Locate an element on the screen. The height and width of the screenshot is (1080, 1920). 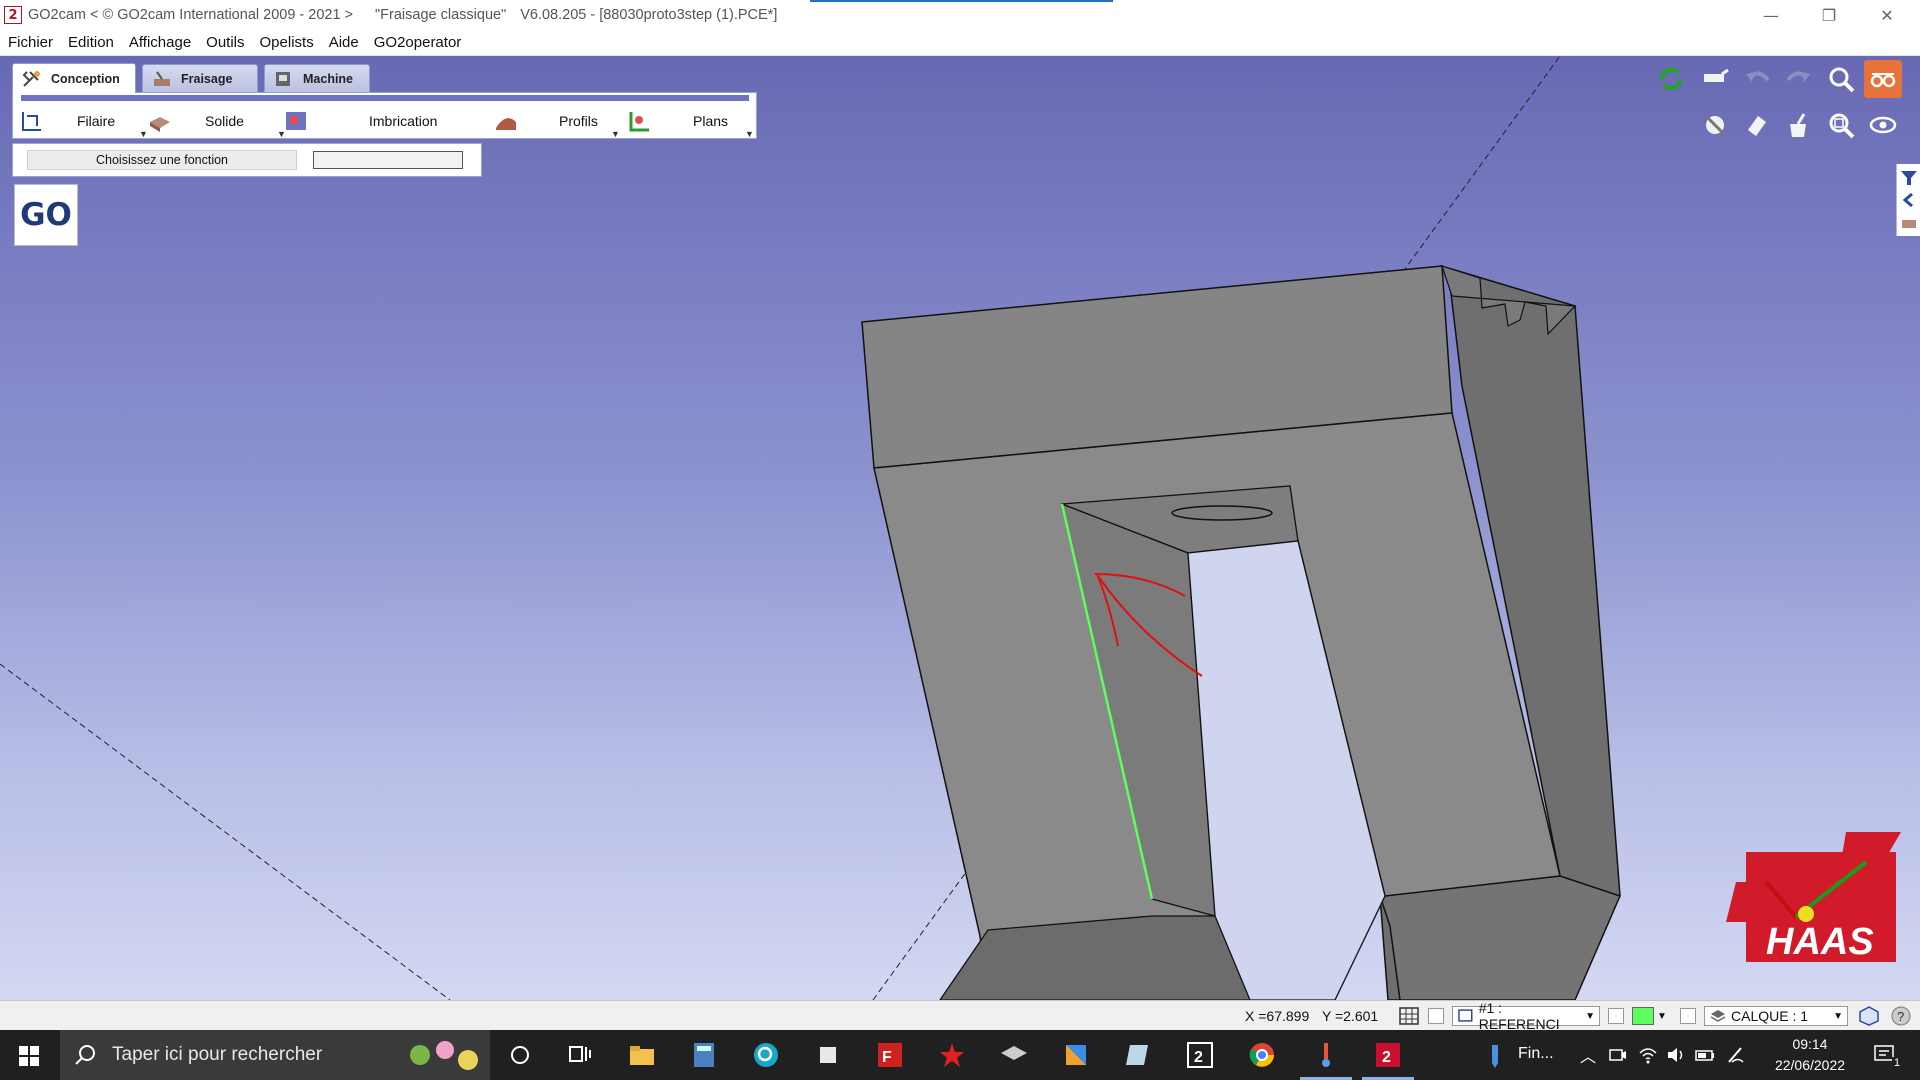
notification-count: 1 is located at coordinates (1897, 1063).